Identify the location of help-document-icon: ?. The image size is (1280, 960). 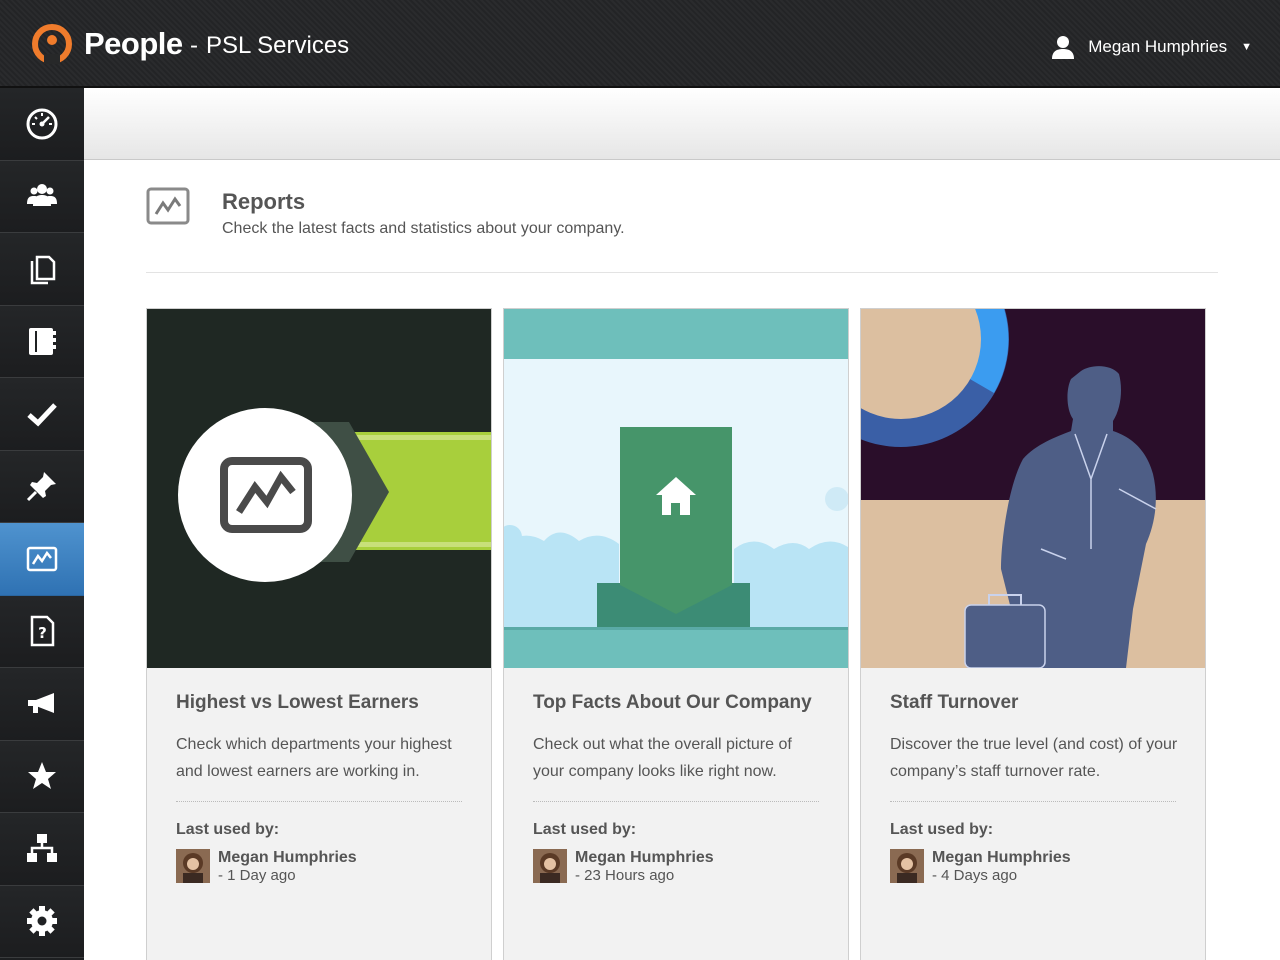
(42, 631).